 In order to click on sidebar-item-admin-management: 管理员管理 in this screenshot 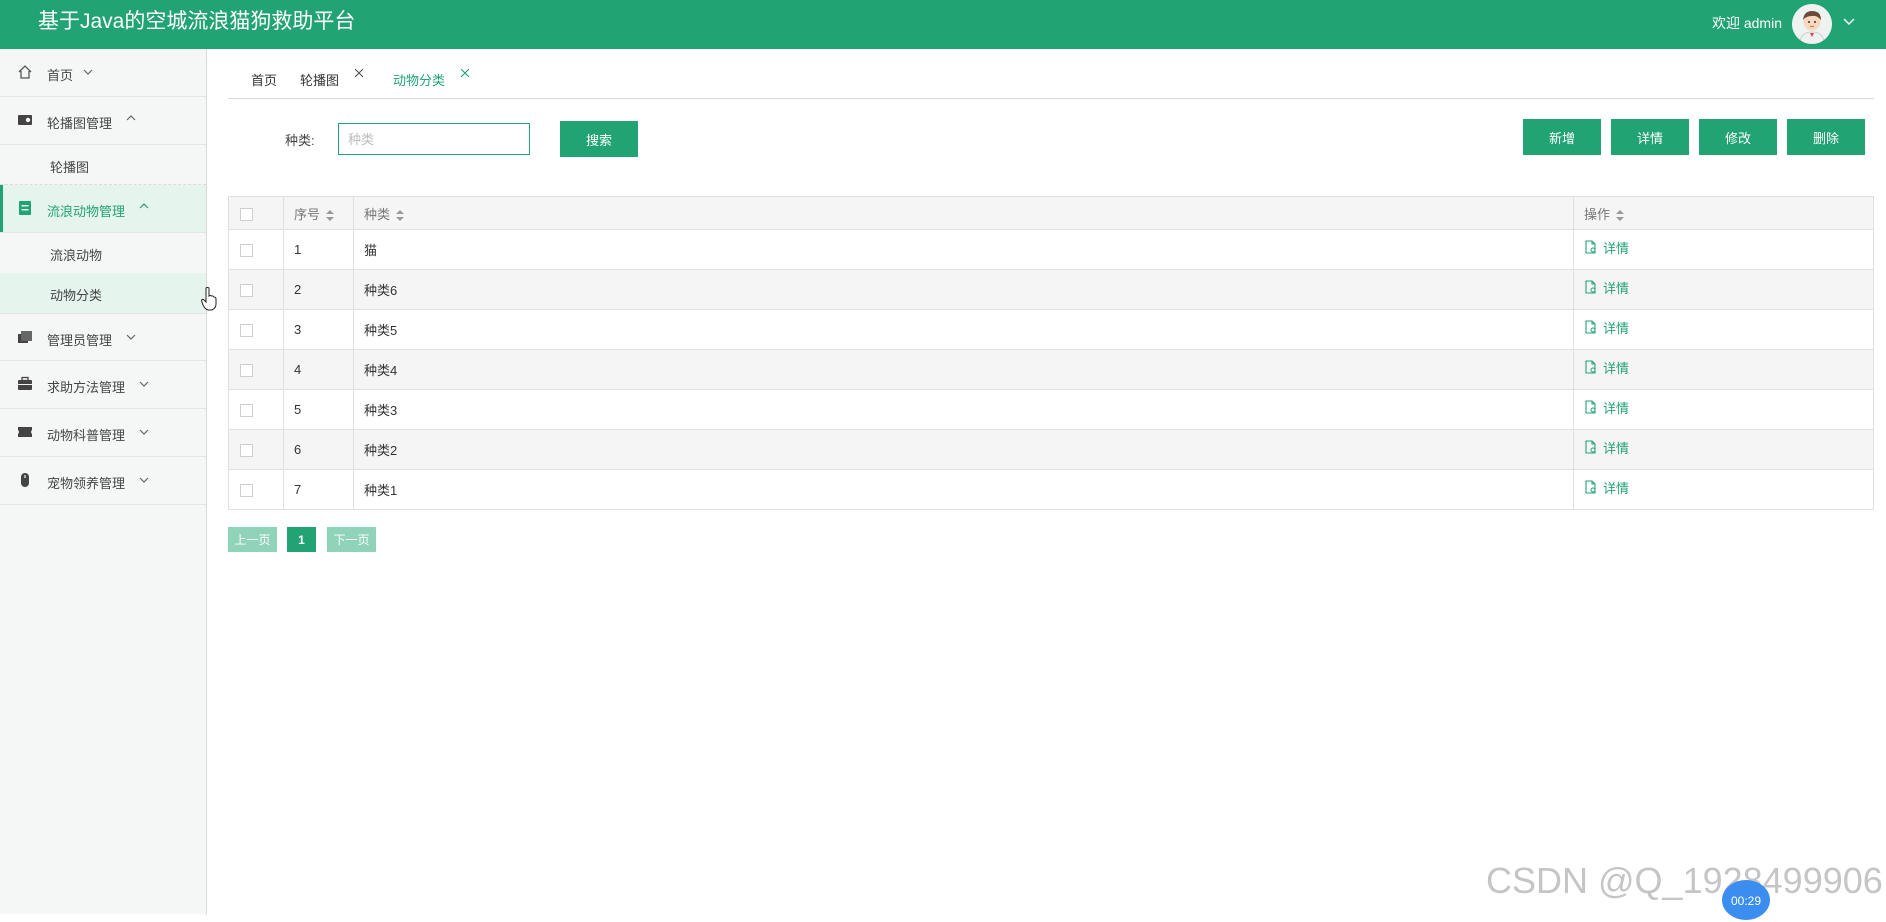, I will do `click(103, 337)`.